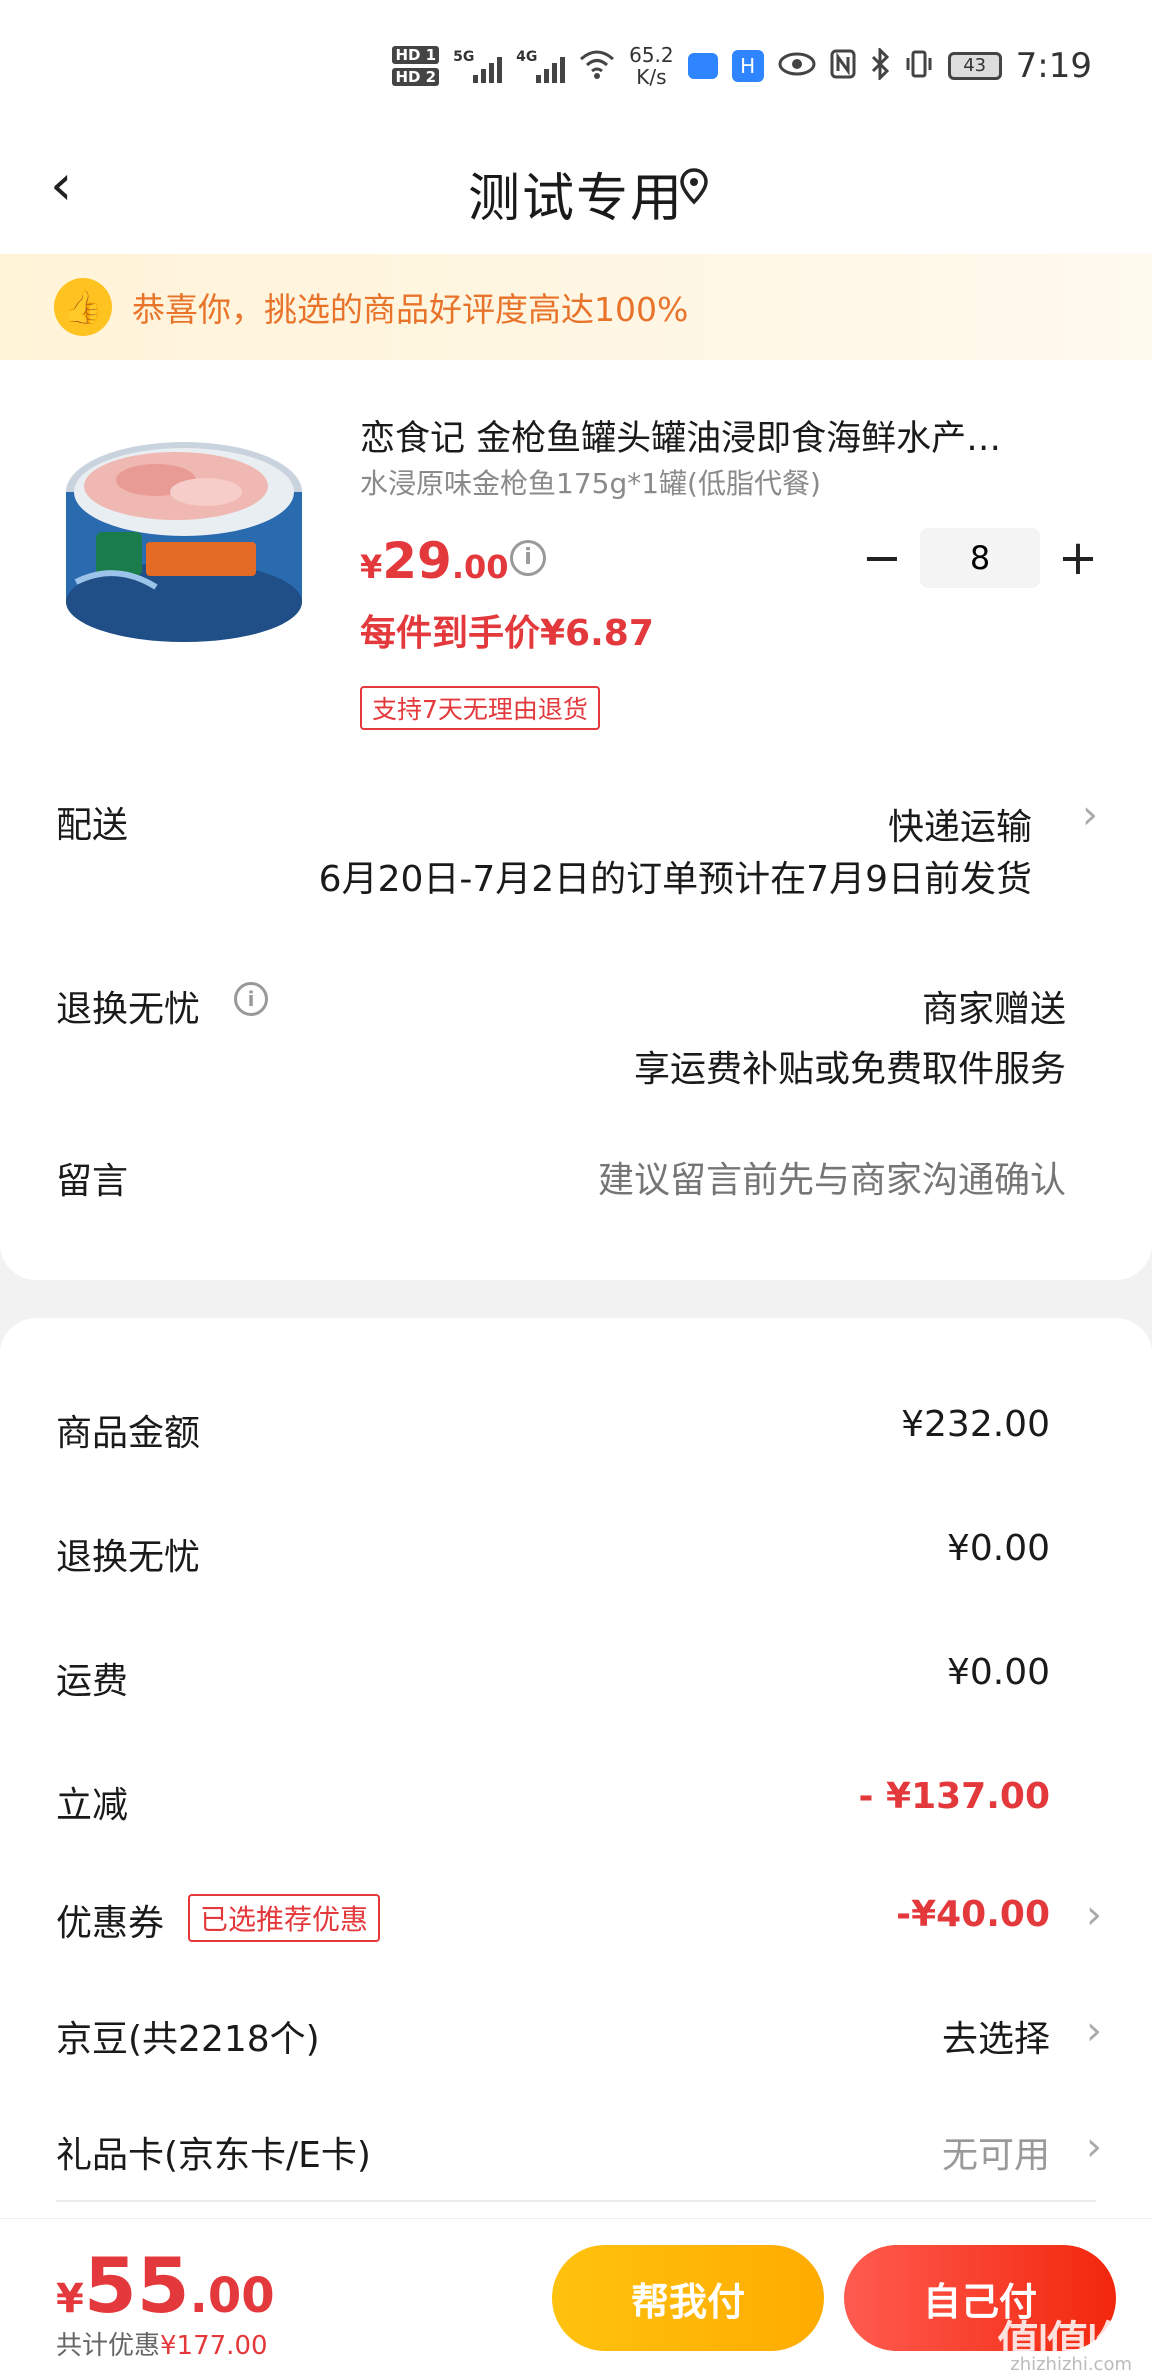  Describe the element at coordinates (92, 1681) in the screenshot. I see `freight-label: 运费` at that location.